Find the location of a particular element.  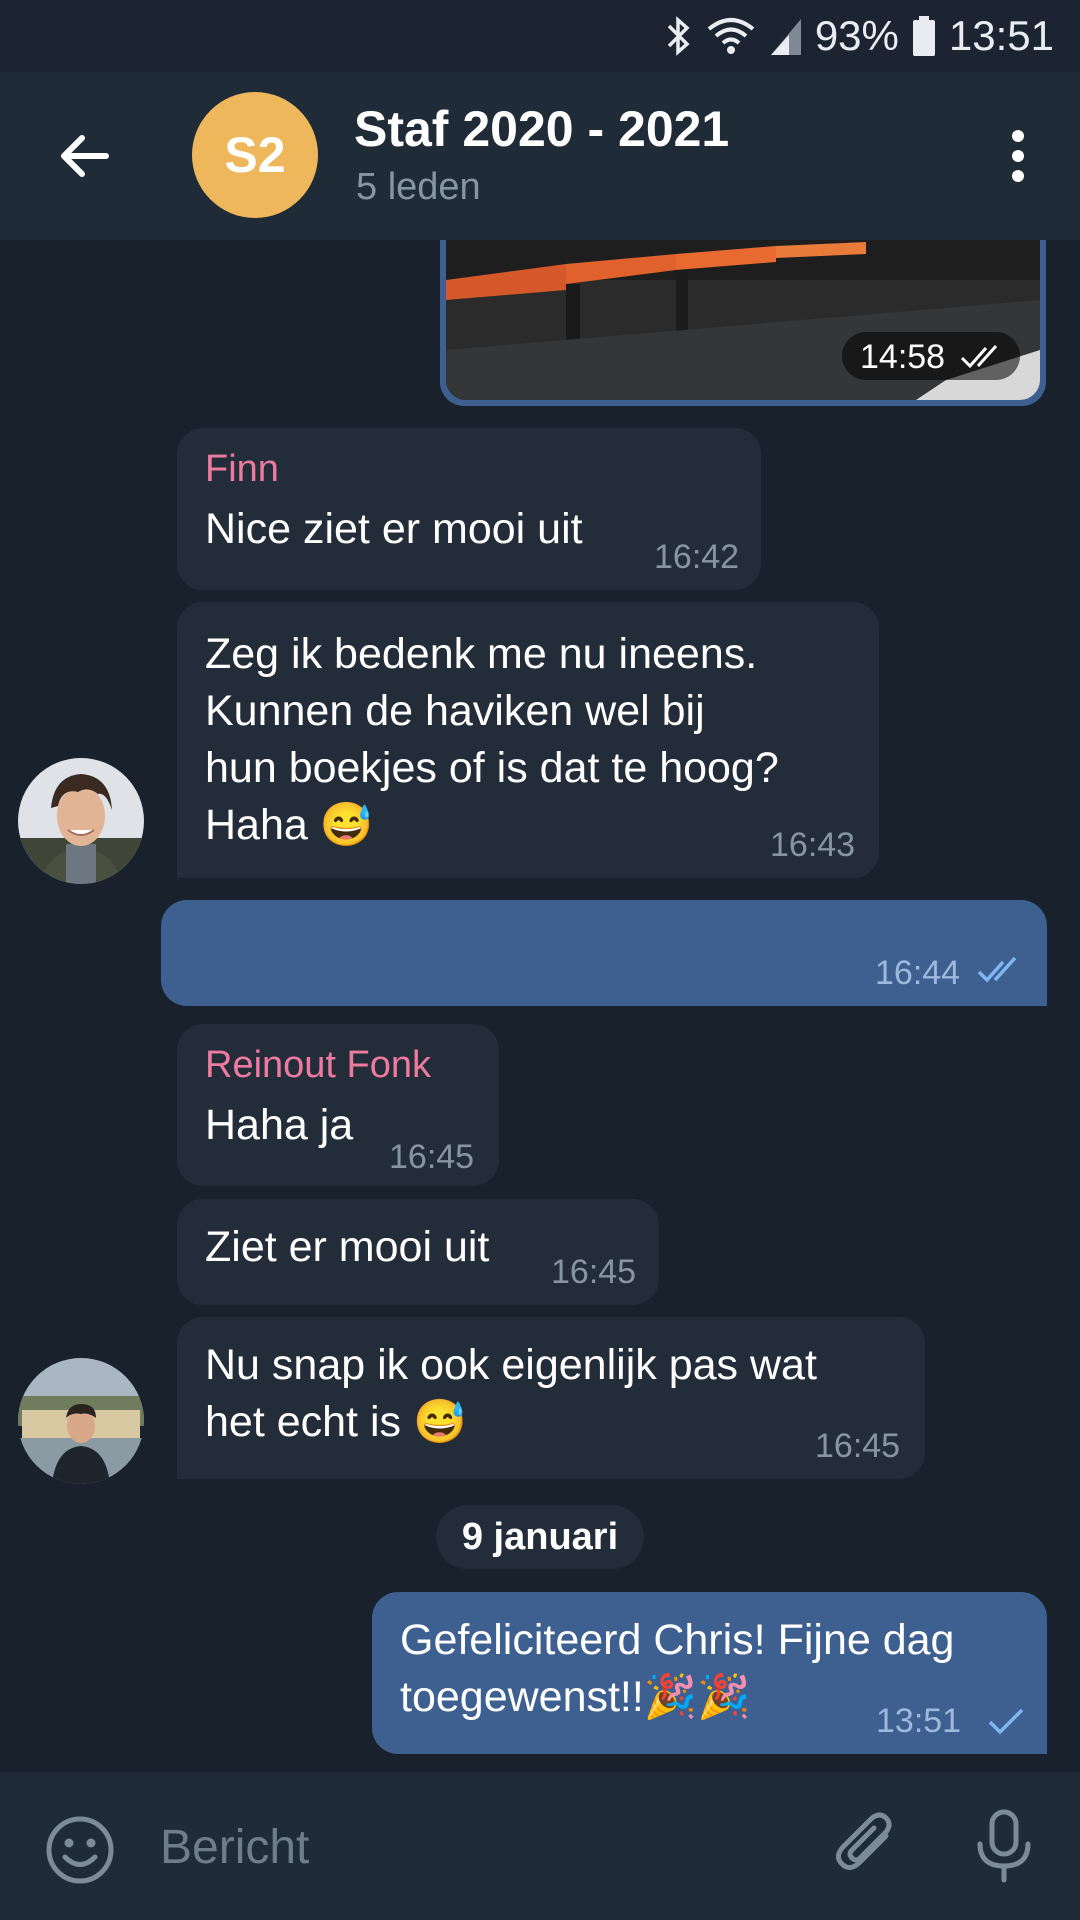

media-time-badge: 14:58 is located at coordinates (931, 356).